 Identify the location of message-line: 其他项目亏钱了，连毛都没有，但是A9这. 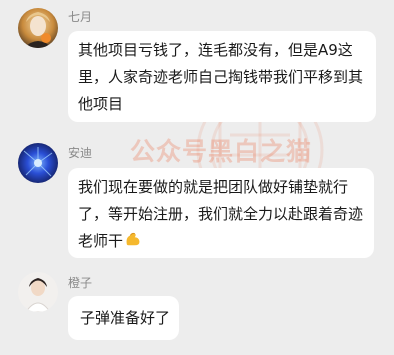
(215, 50).